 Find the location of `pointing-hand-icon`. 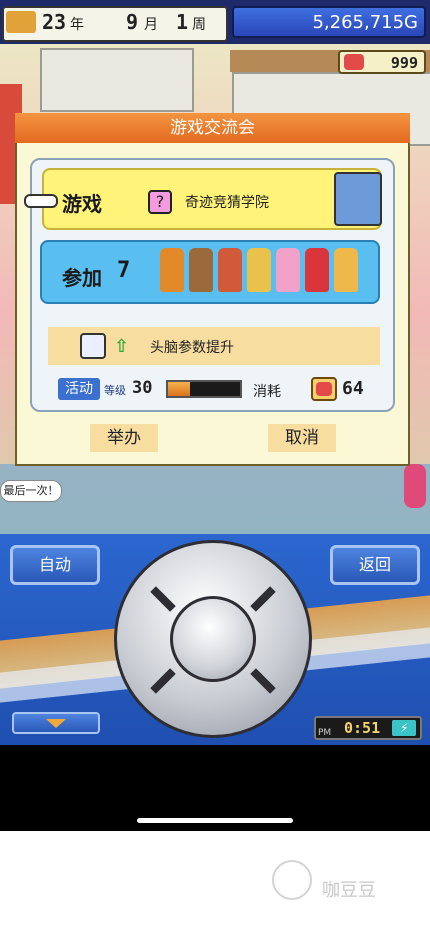

pointing-hand-icon is located at coordinates (41, 201).